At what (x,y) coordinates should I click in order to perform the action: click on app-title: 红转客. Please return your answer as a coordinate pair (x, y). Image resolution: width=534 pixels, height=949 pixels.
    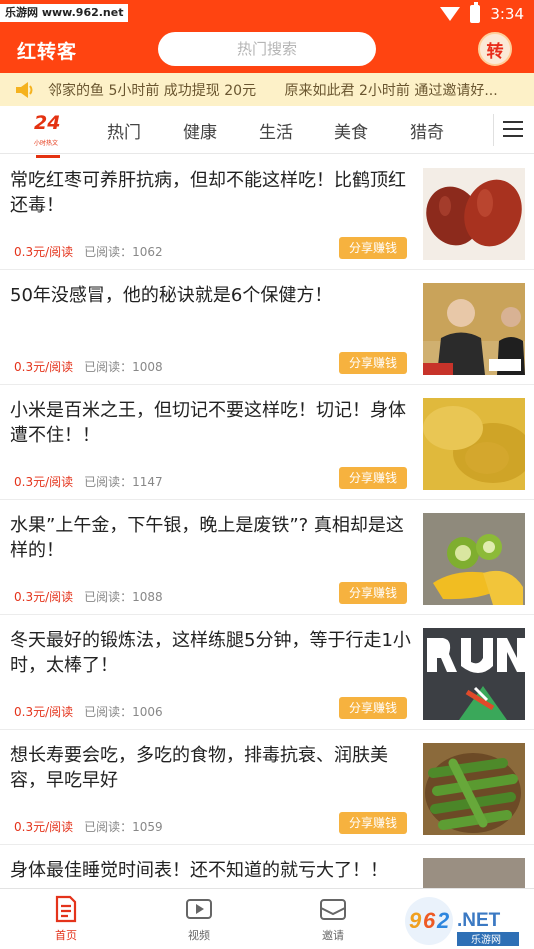
    Looking at the image, I should click on (47, 52).